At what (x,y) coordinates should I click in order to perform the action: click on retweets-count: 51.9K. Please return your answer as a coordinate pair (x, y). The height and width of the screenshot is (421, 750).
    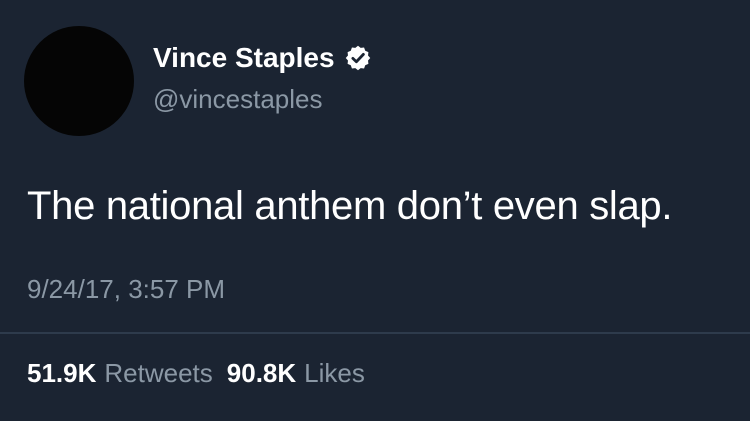
    Looking at the image, I should click on (61, 373).